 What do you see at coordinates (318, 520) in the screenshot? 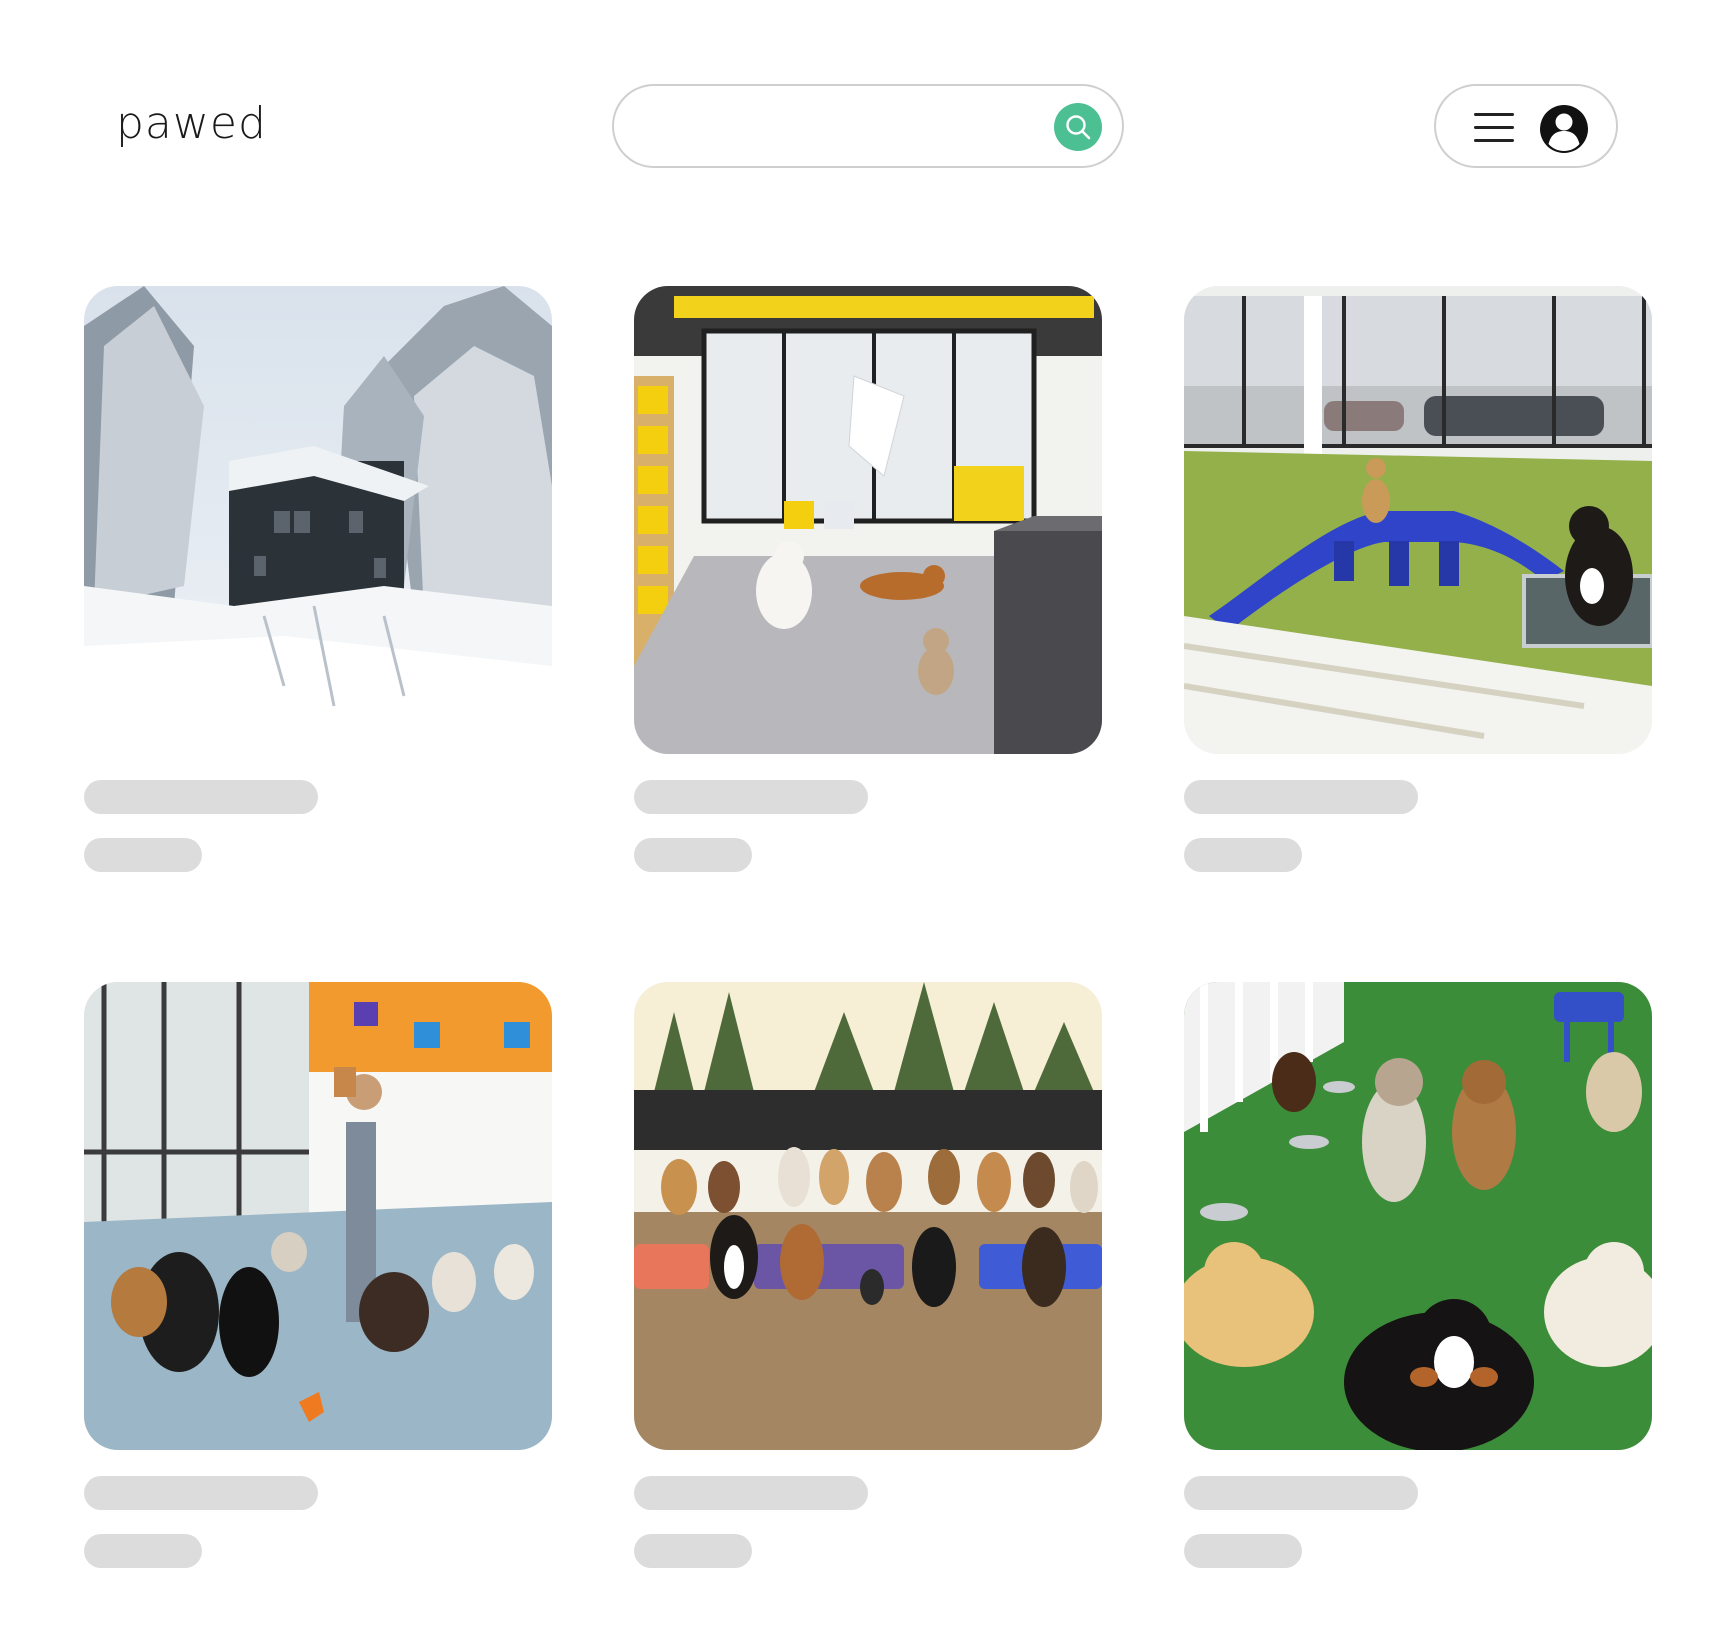
I see `listing-photo-snowy-forest-cabin` at bounding box center [318, 520].